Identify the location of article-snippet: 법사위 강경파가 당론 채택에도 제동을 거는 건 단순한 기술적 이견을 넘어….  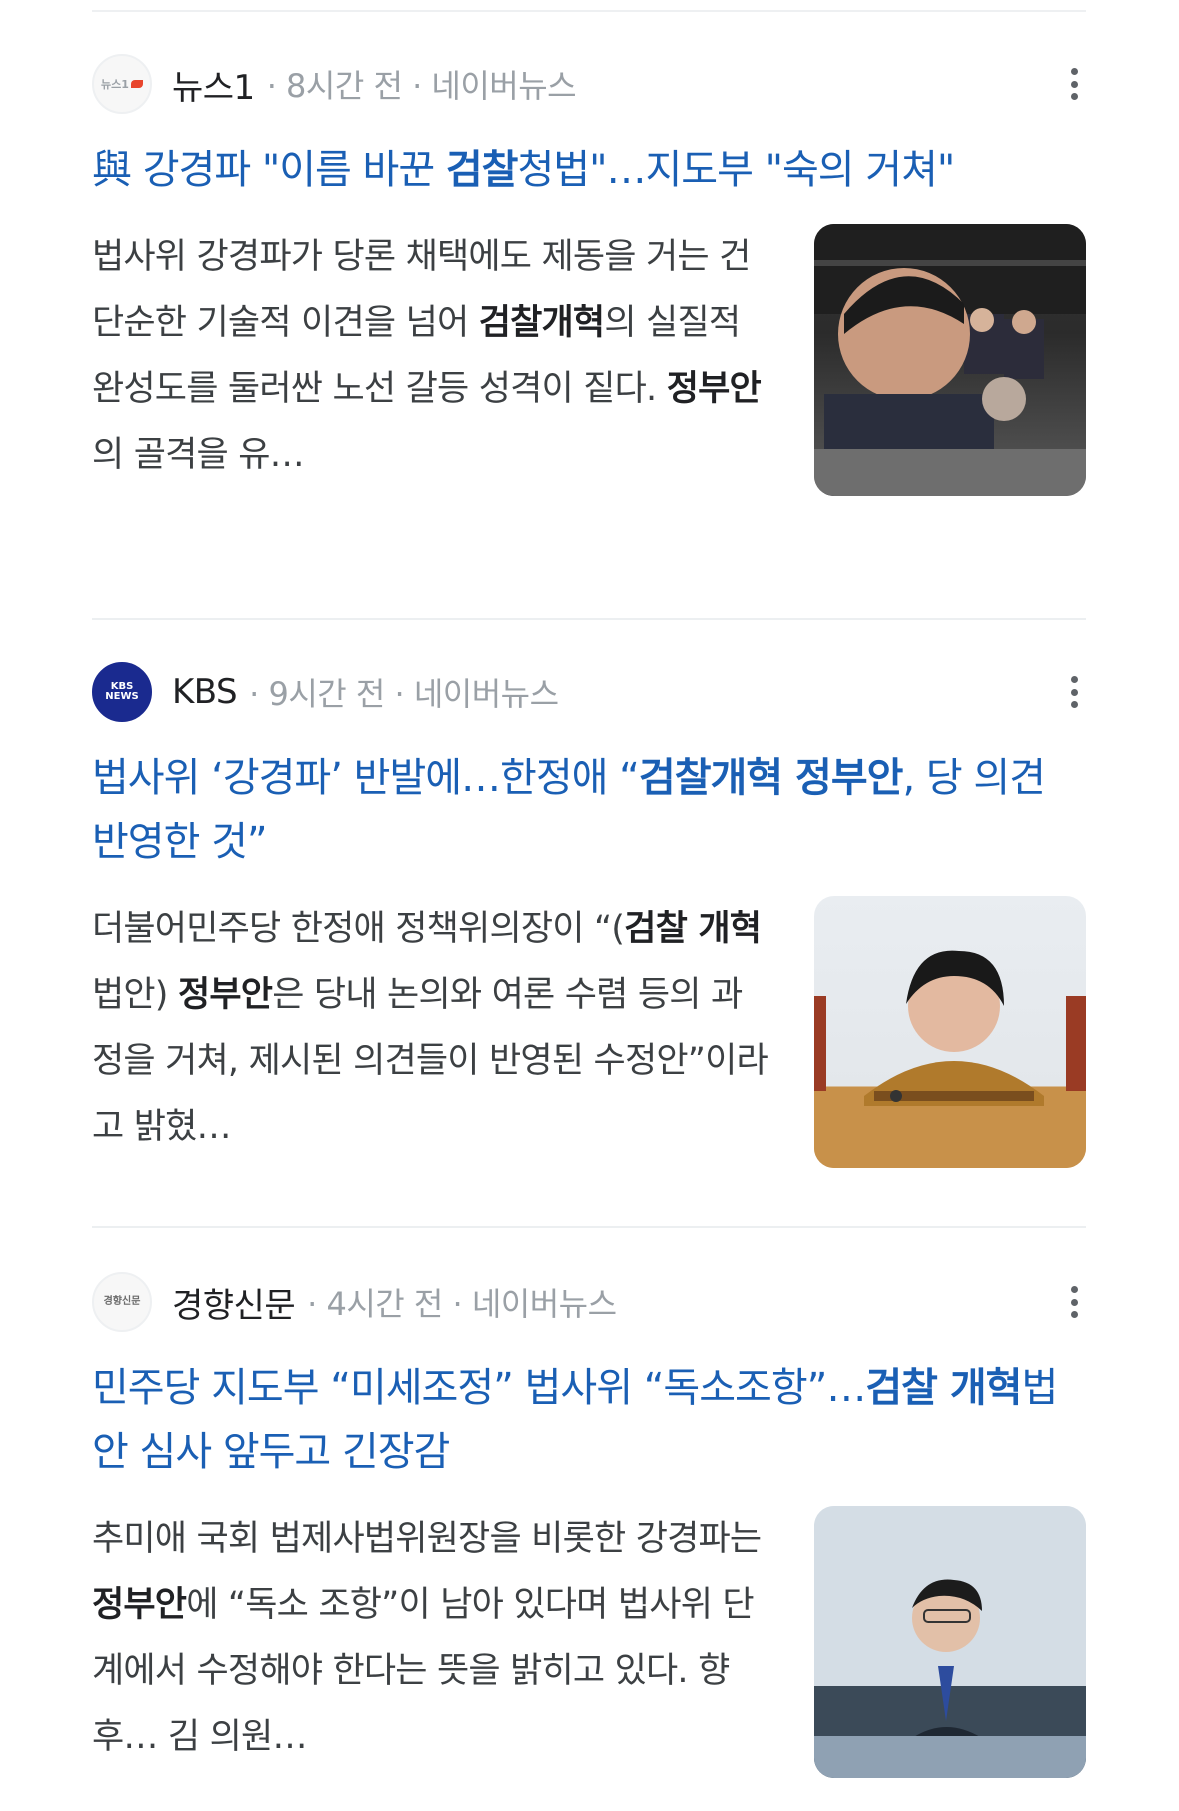
(432, 360).